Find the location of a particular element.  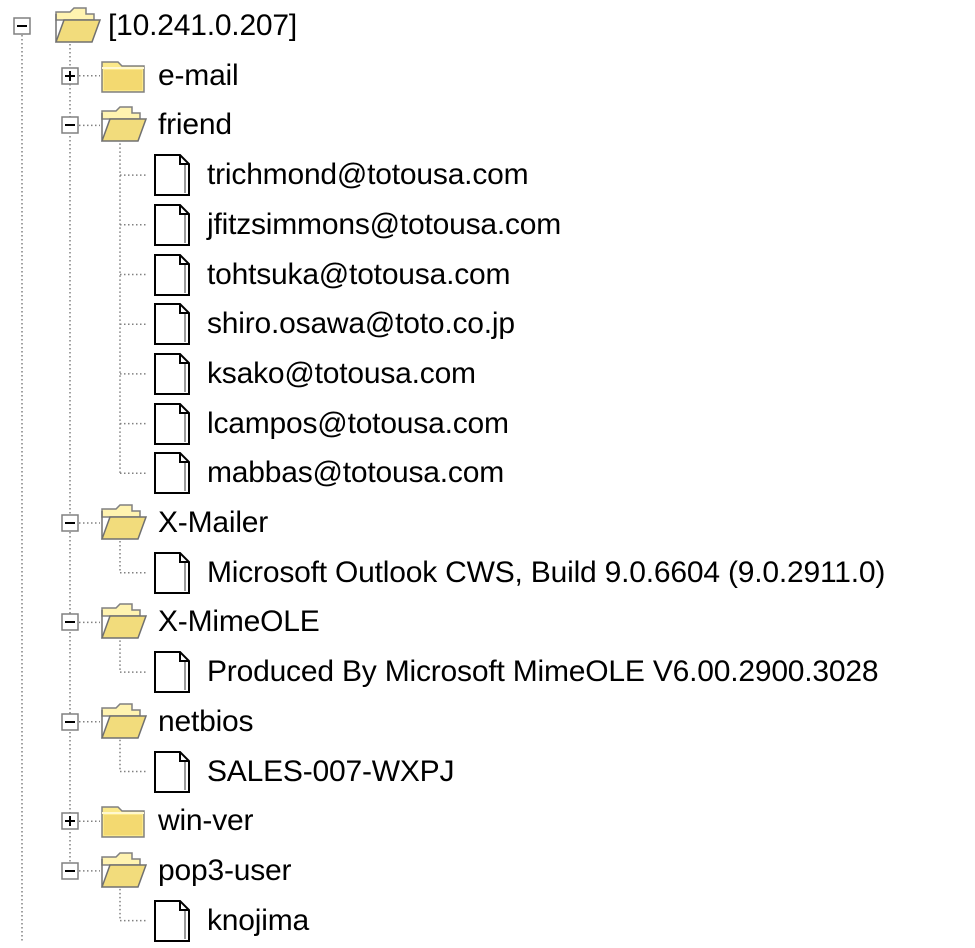

tree-node-label: lcampos@totousa.com is located at coordinates (358, 423).